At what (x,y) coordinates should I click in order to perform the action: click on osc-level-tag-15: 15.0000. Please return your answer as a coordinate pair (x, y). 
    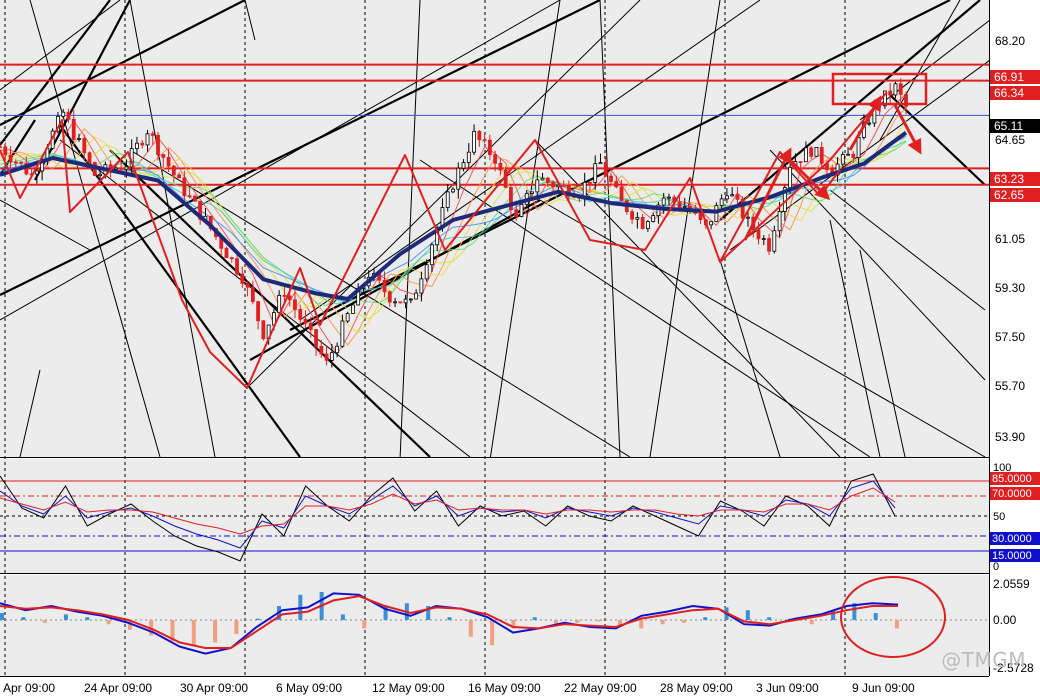
    Looking at the image, I should click on (1015, 555).